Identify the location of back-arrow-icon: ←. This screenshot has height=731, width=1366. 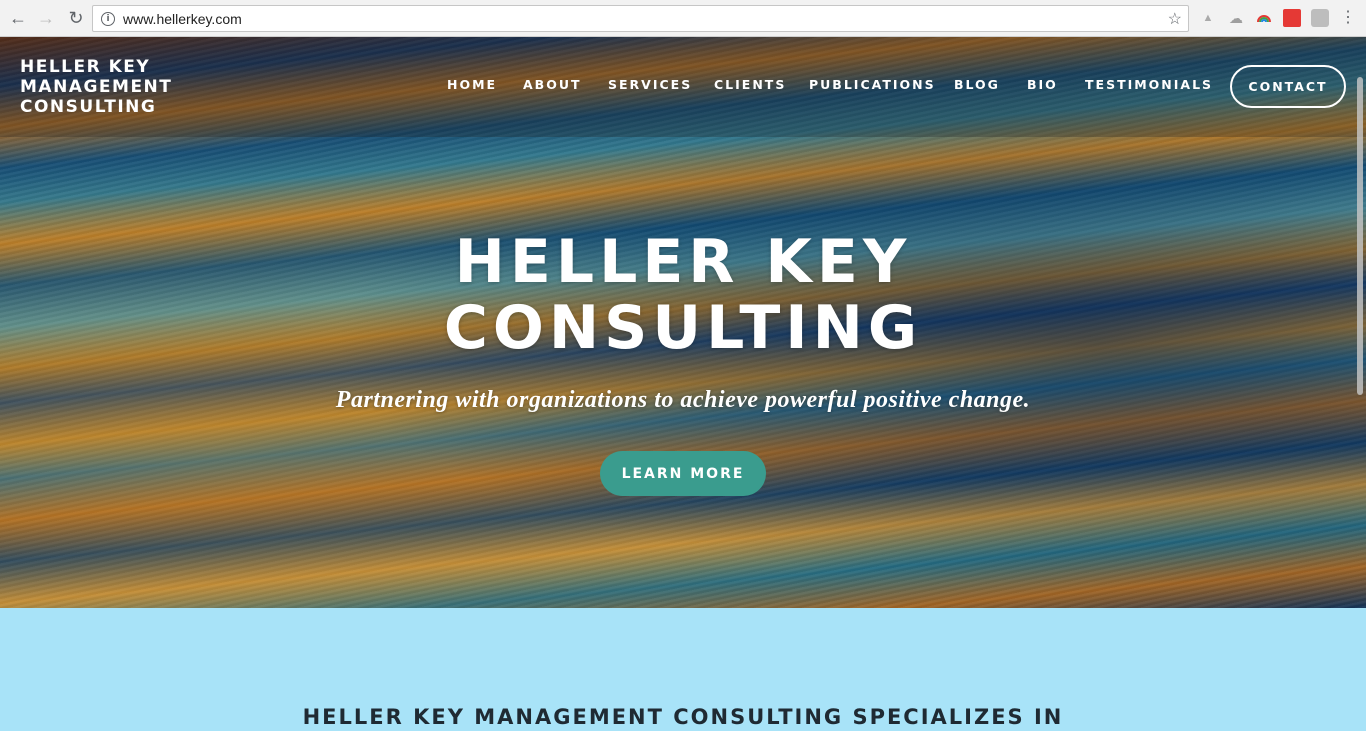
(18, 18).